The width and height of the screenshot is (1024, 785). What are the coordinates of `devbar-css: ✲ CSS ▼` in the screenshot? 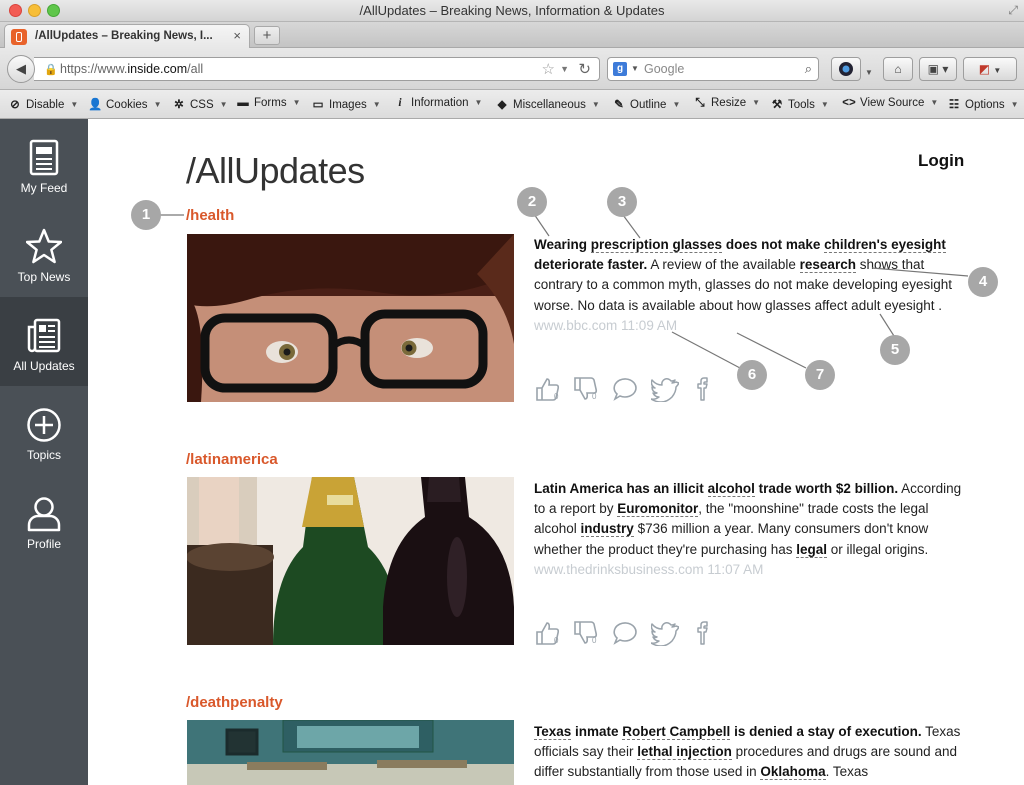 It's located at (199, 104).